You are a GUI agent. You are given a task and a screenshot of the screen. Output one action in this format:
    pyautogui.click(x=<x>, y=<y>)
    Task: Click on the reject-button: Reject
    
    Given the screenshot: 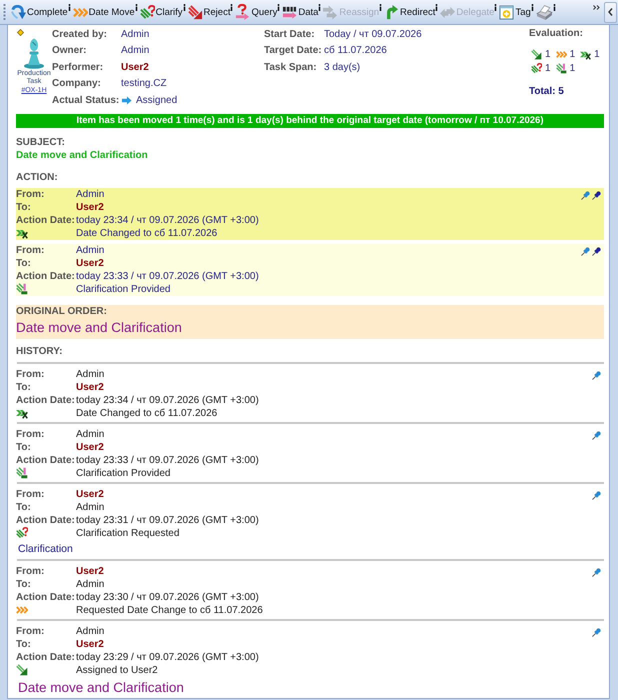 What is the action you would take?
    pyautogui.click(x=209, y=12)
    